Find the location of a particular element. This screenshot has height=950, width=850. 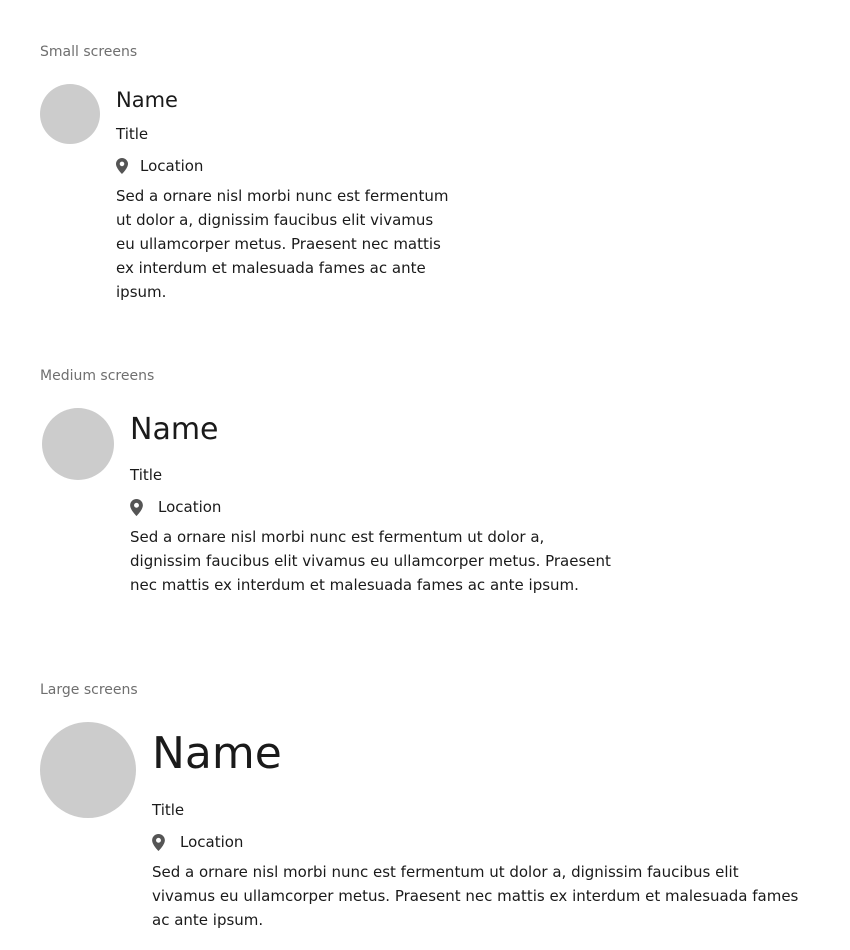

section-label-medium: Medium screens is located at coordinates (97, 376).